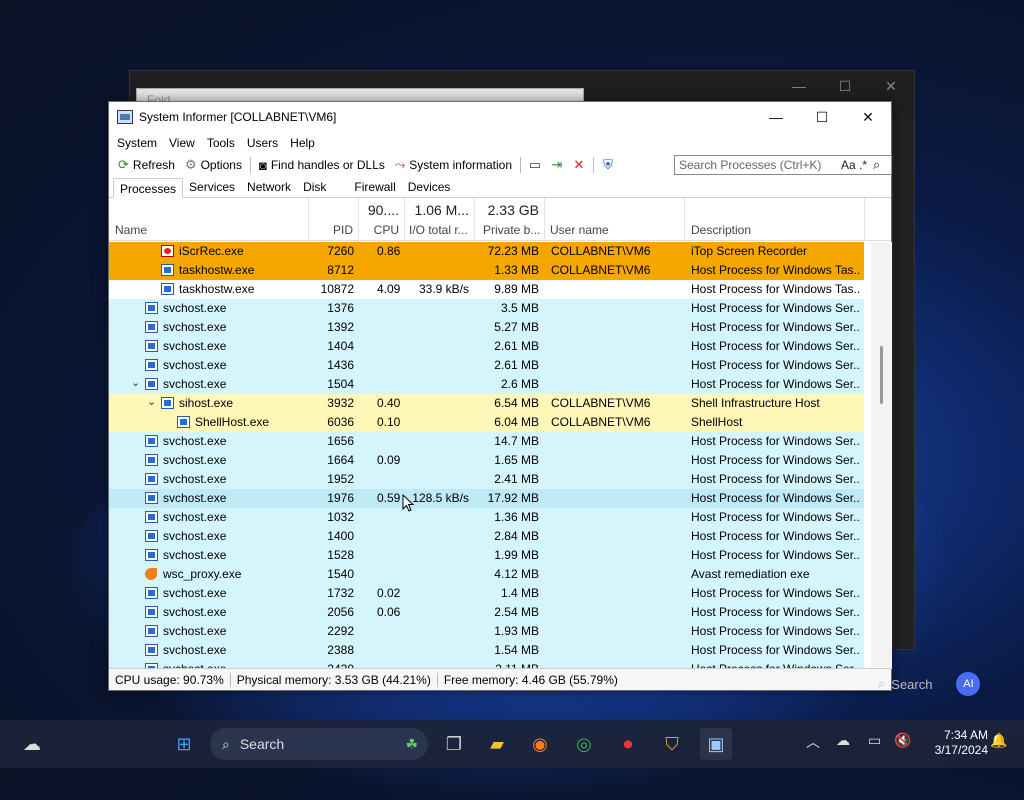  I want to click on column-user-label: User name, so click(579, 230).